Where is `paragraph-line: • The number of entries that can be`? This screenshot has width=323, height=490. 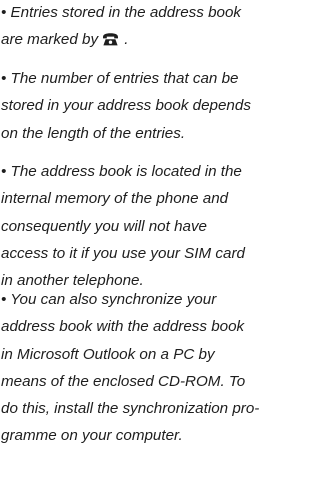
paragraph-line: • The number of entries that can be is located at coordinates (120, 78).